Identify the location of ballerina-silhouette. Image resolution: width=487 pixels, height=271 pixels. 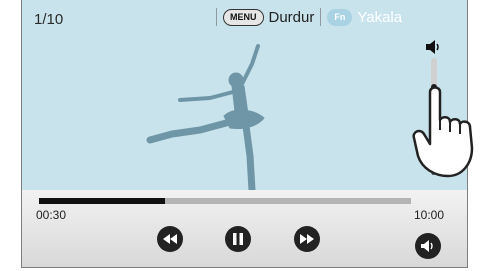
(205, 118).